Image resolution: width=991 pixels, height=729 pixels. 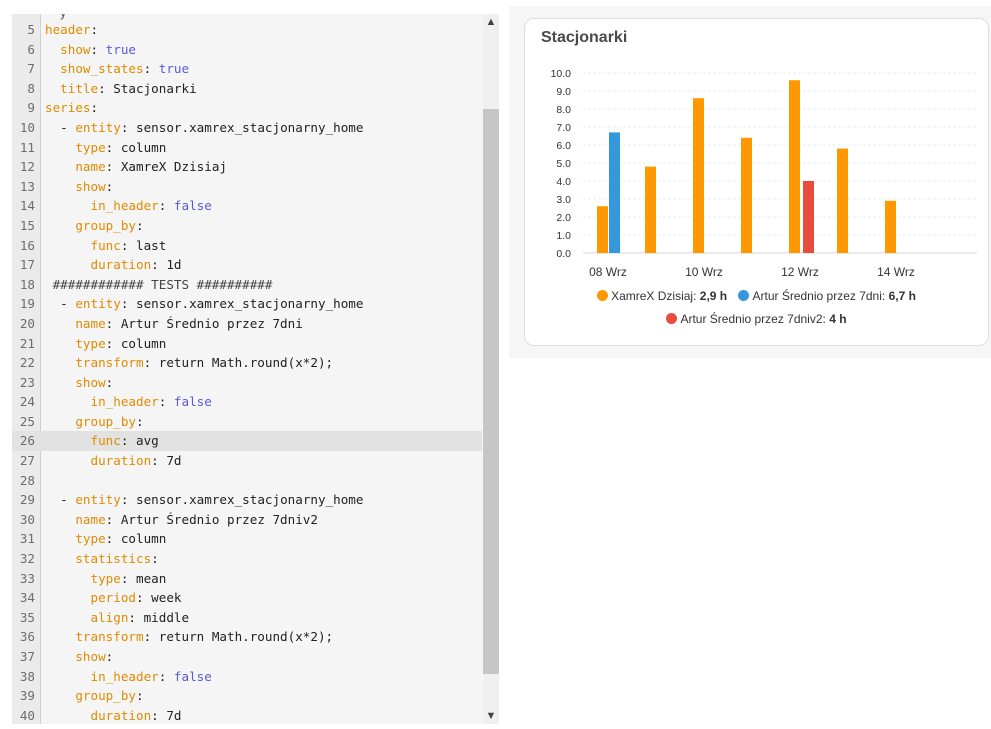 I want to click on editor-scrollbar: ▲ ▼, so click(x=491, y=369).